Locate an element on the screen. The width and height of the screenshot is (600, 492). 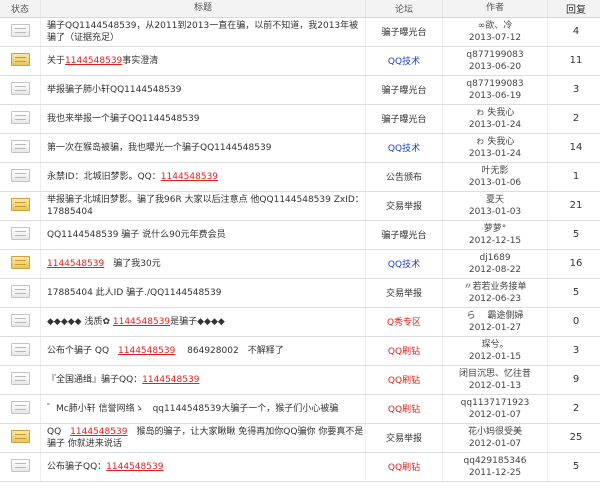
topic-title-link: QQ1144548539 骗子 说什么90元年费会员 is located at coordinates (136, 235).